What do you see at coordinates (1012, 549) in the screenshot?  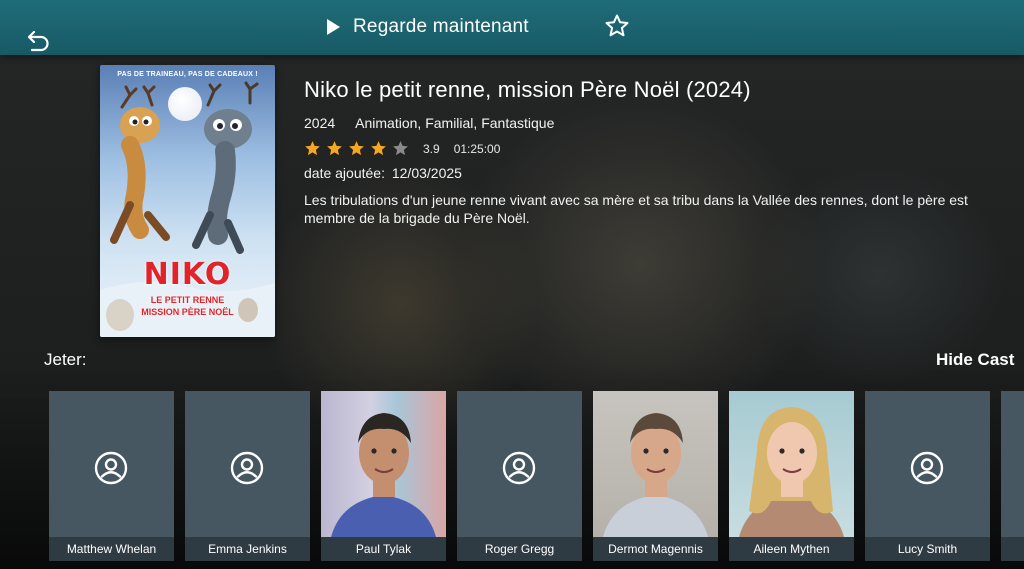 I see `cast-name: Ha` at bounding box center [1012, 549].